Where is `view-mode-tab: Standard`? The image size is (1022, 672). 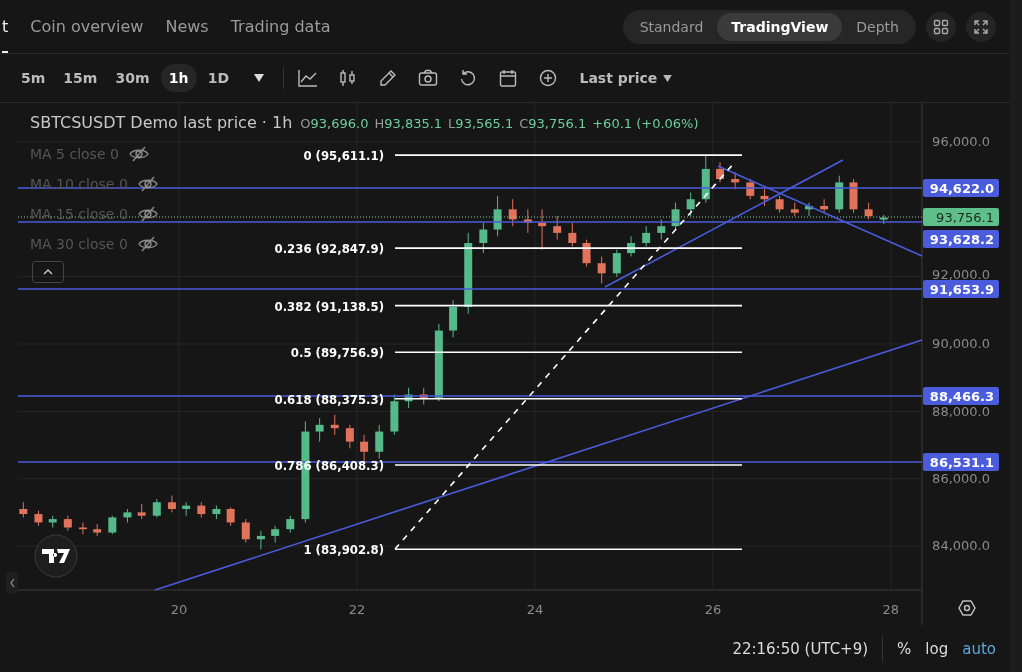
view-mode-tab: Standard is located at coordinates (671, 26).